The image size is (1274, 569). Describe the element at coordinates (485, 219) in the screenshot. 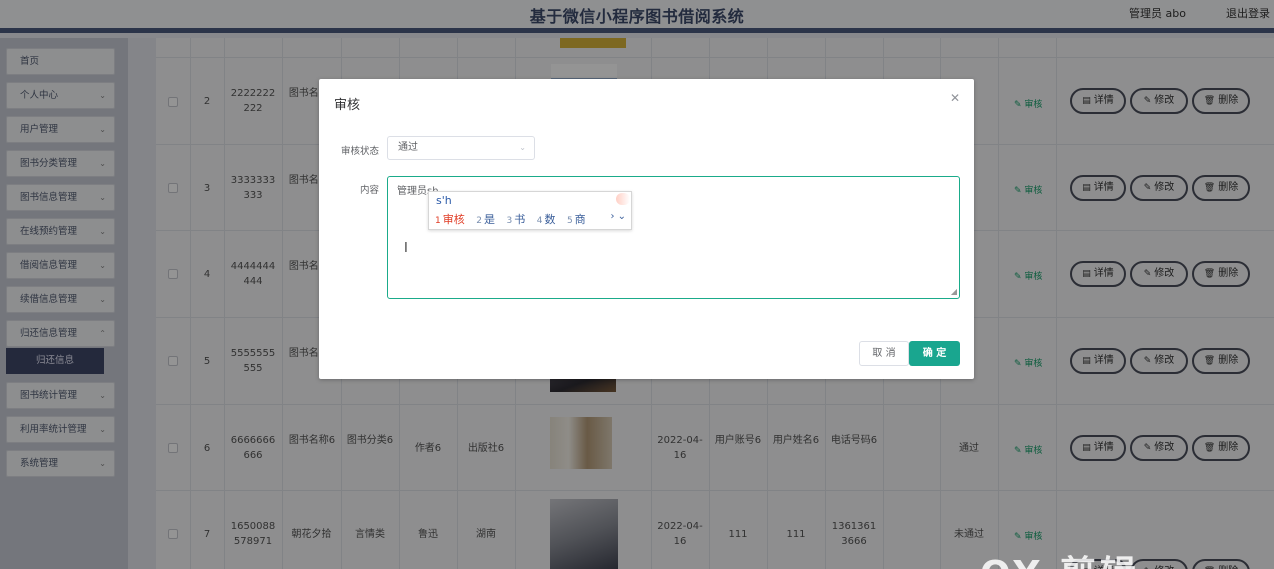

I see `ime-candidate: 2是` at that location.